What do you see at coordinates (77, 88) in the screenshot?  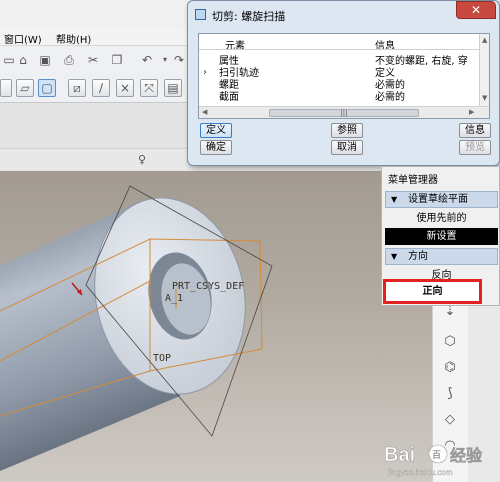 I see `datum-plane-icon: ⧄` at bounding box center [77, 88].